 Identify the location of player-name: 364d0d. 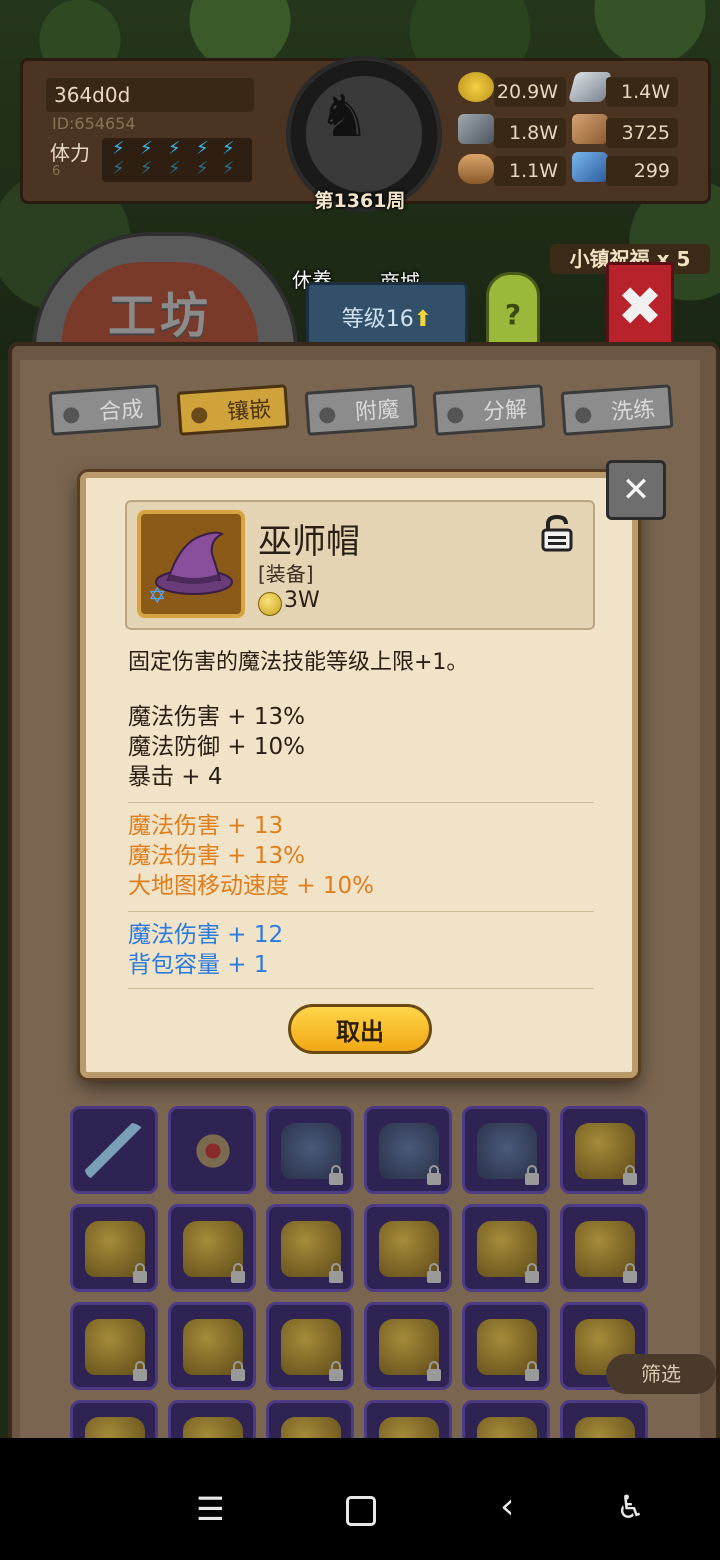
(150, 95).